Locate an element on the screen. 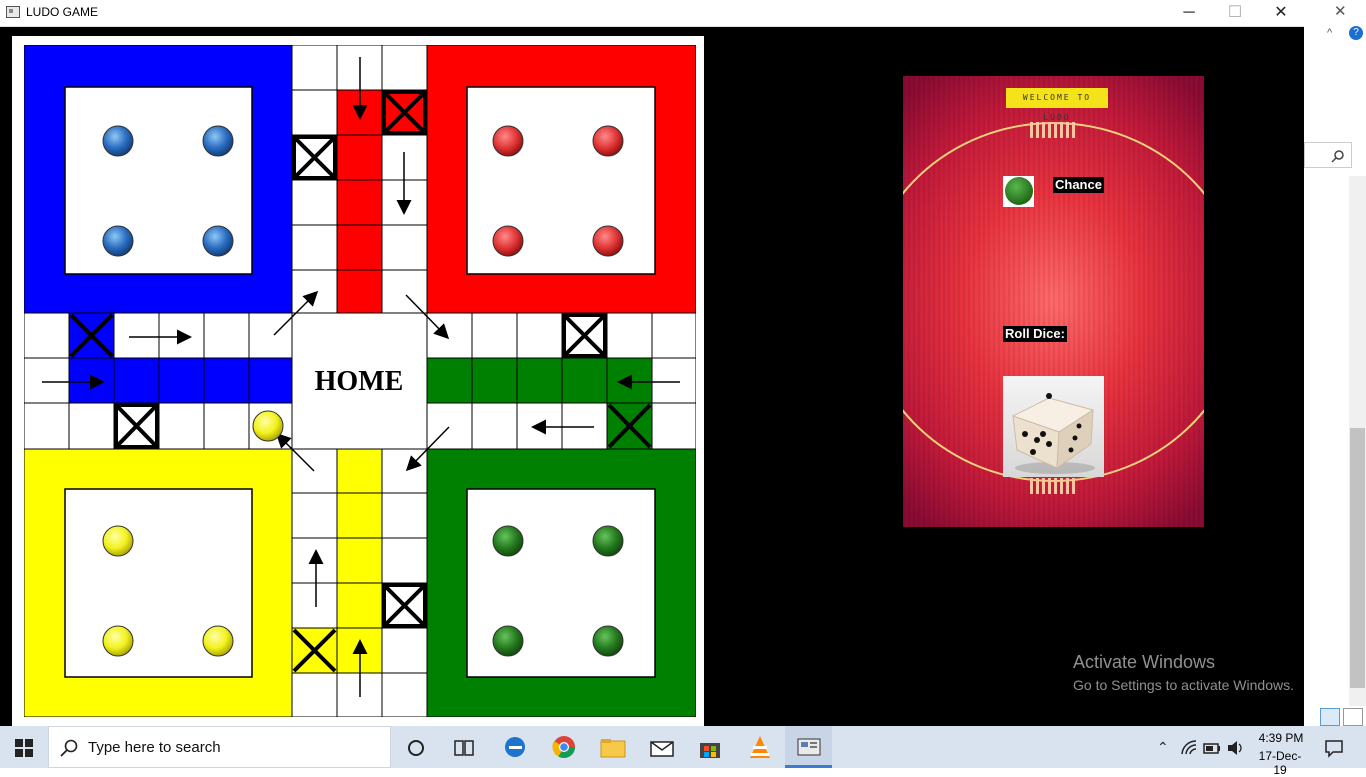  help-icon: ? is located at coordinates (1356, 33).